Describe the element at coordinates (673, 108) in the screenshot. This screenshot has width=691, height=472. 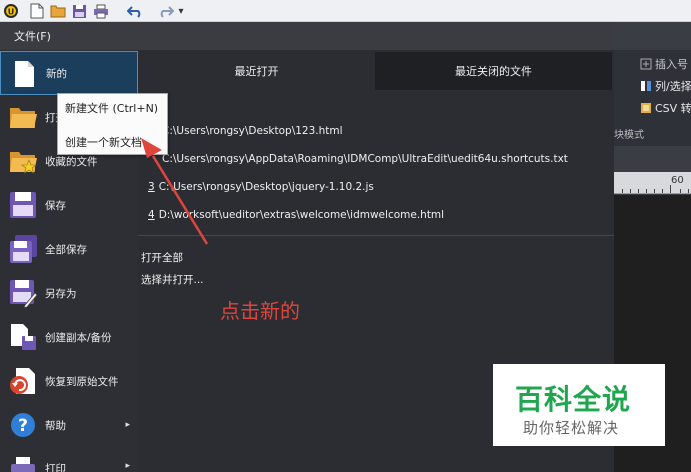
I see `ribbon-csv-label: CSV 转` at that location.